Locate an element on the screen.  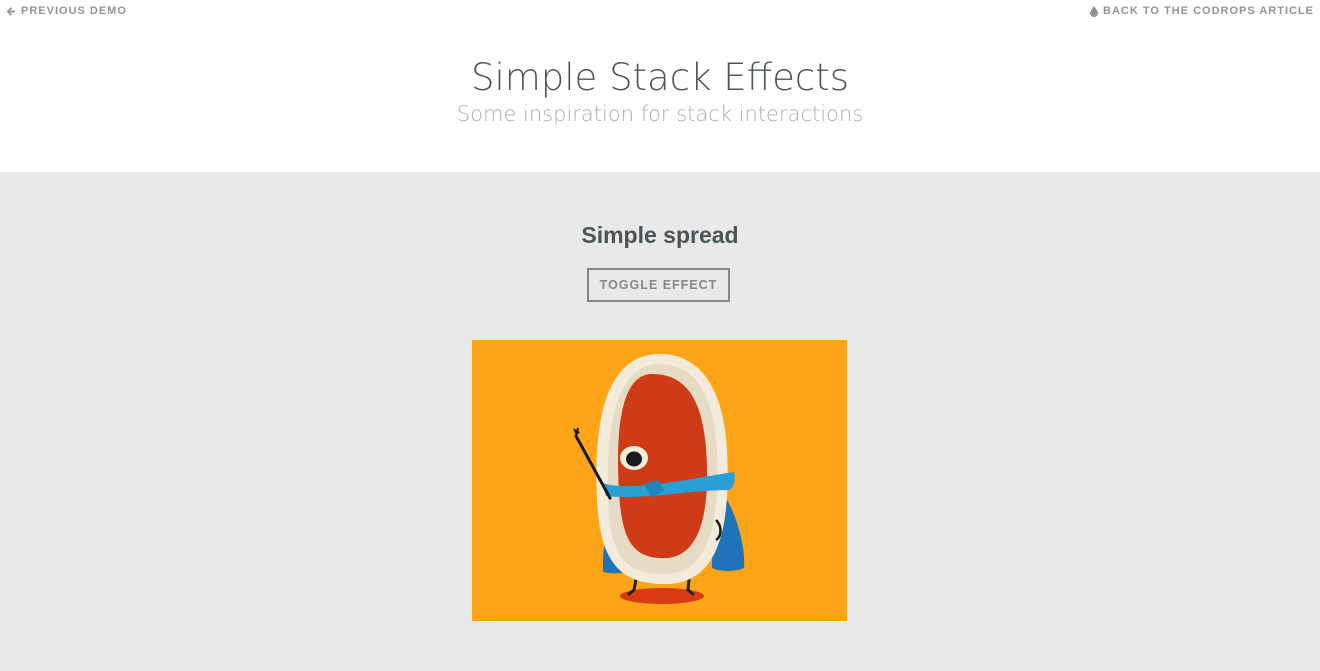
drop-icon is located at coordinates (1094, 11).